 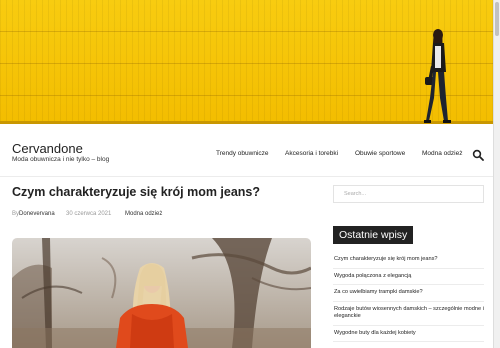 I want to click on nav-item-obuwie-sportowe: Obuwie sportowe, so click(x=380, y=153).